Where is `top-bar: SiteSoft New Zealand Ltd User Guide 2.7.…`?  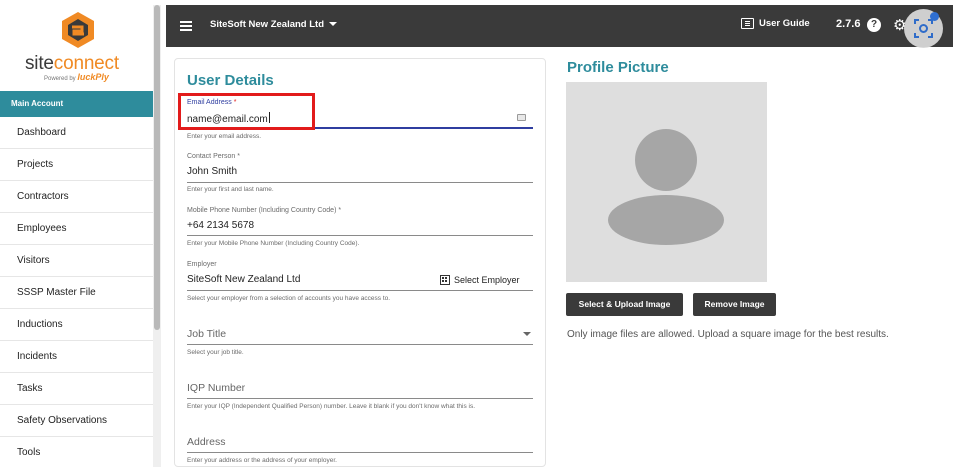 top-bar: SiteSoft New Zealand Ltd User Guide 2.7.… is located at coordinates (559, 26).